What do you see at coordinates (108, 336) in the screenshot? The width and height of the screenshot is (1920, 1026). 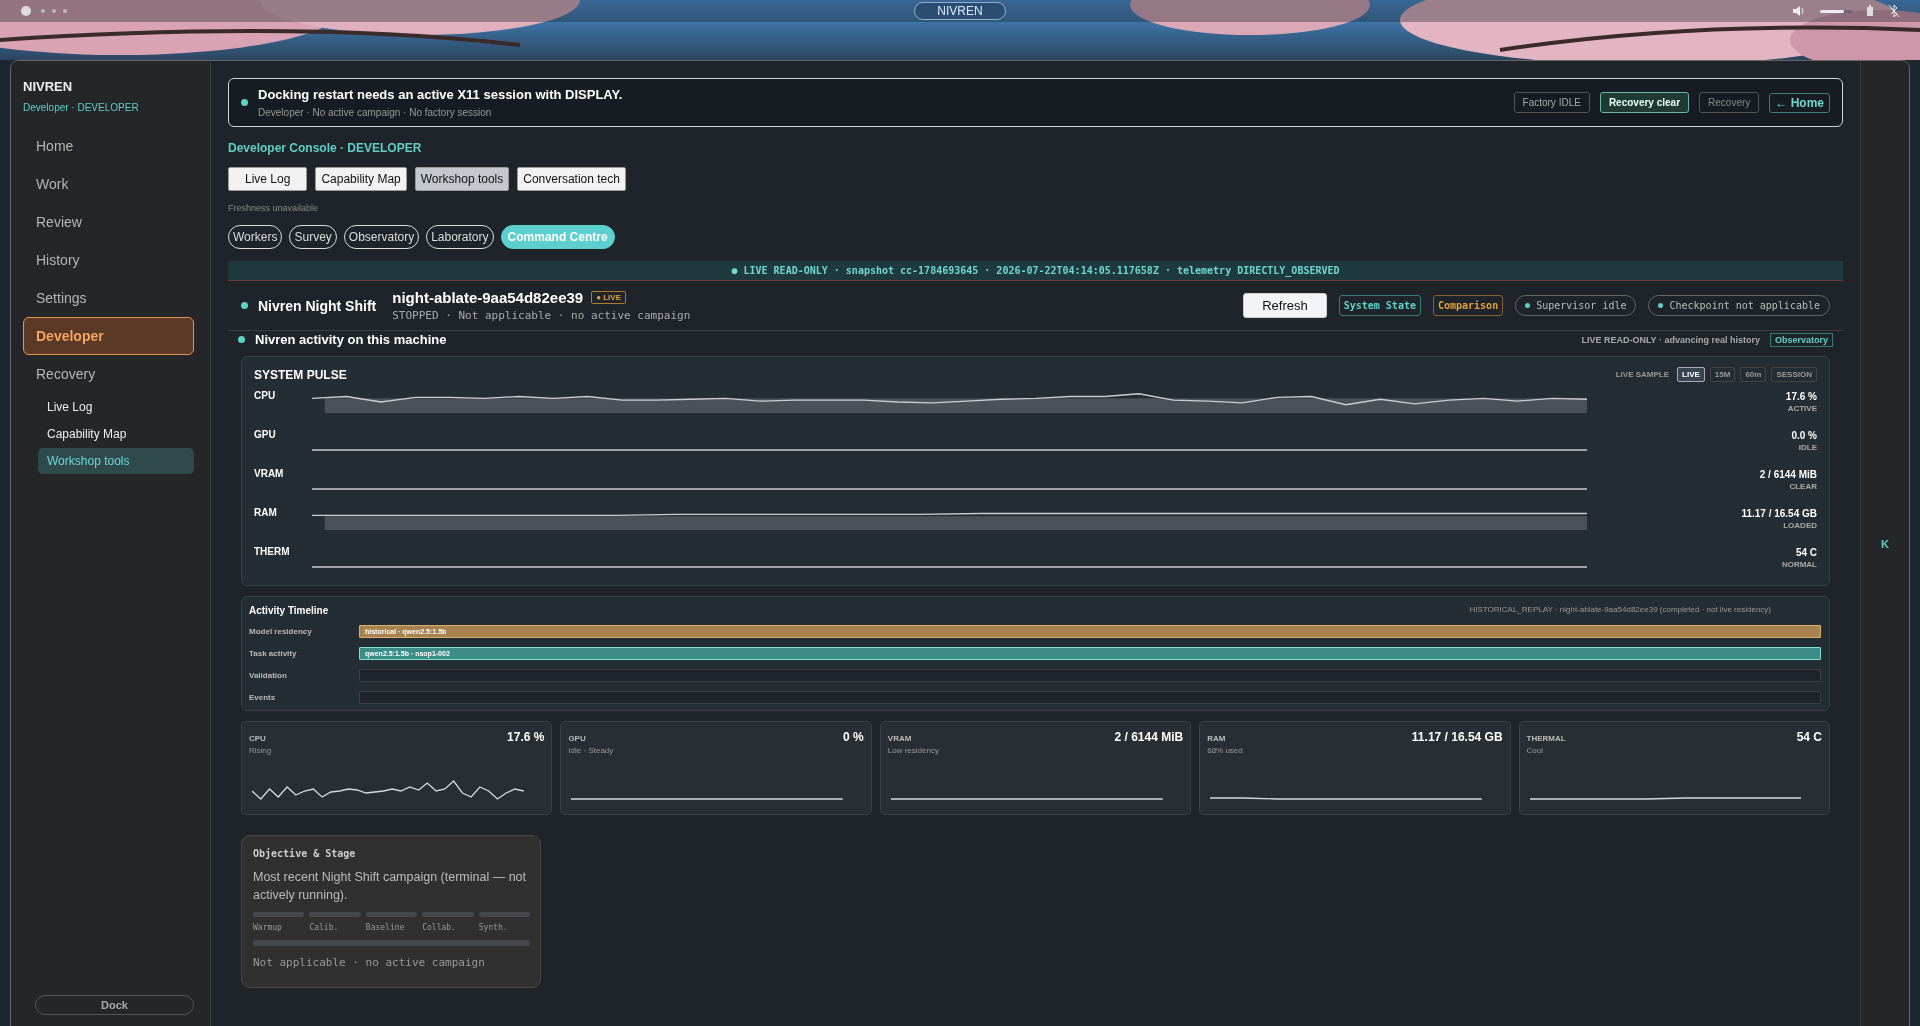 I see `sidebar-item: Developer` at bounding box center [108, 336].